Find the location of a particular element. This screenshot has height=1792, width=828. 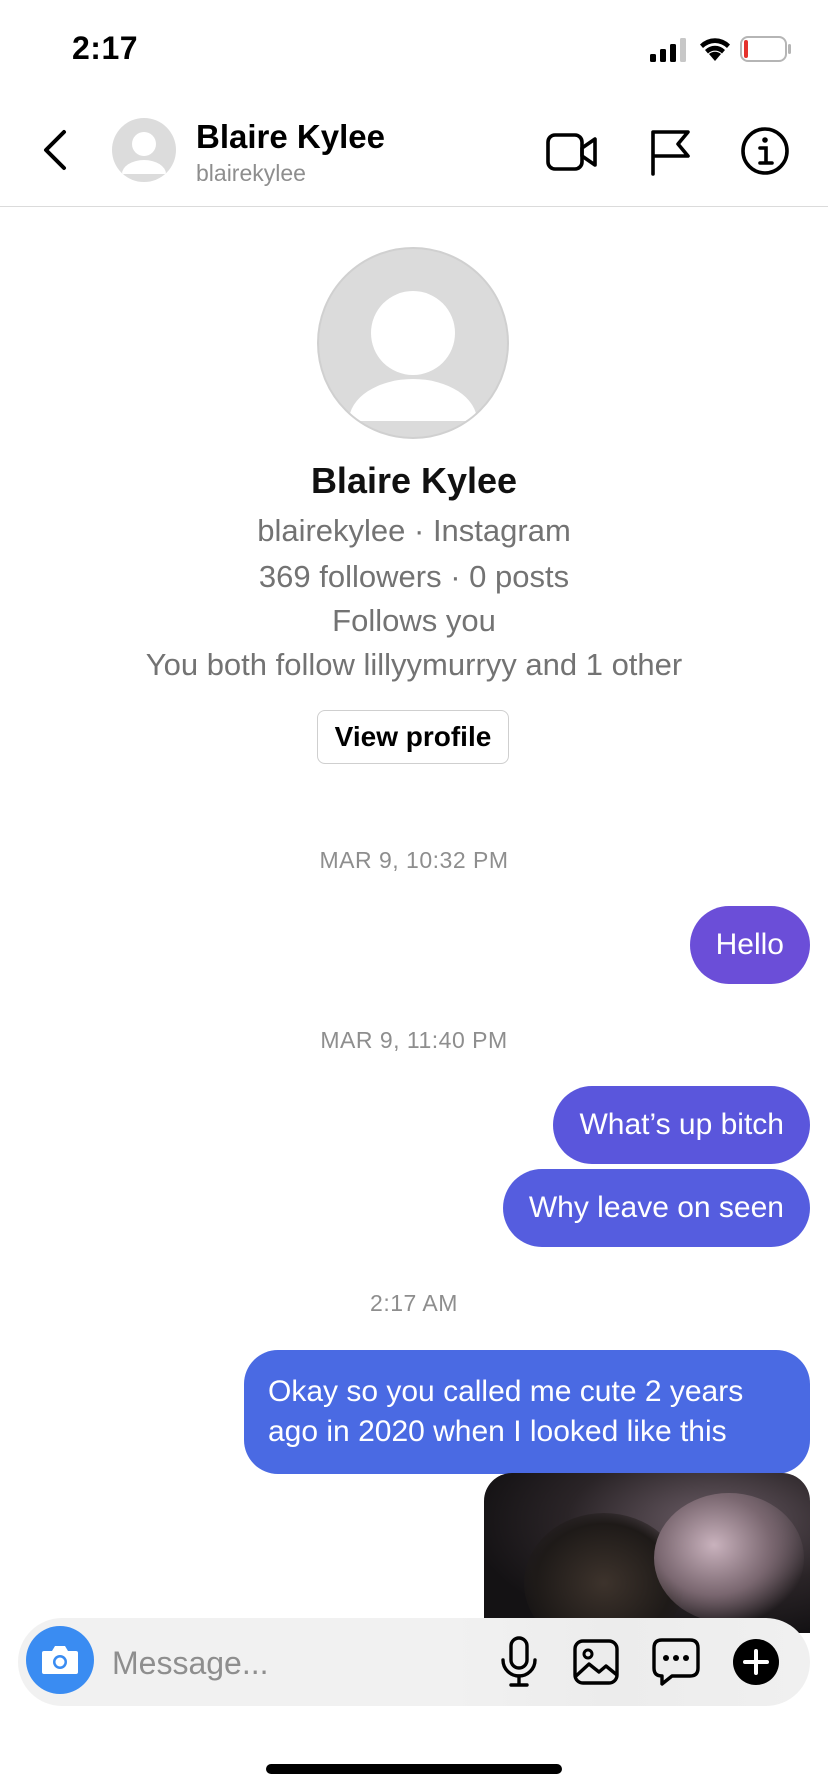

photo-content is located at coordinates (729, 1558).